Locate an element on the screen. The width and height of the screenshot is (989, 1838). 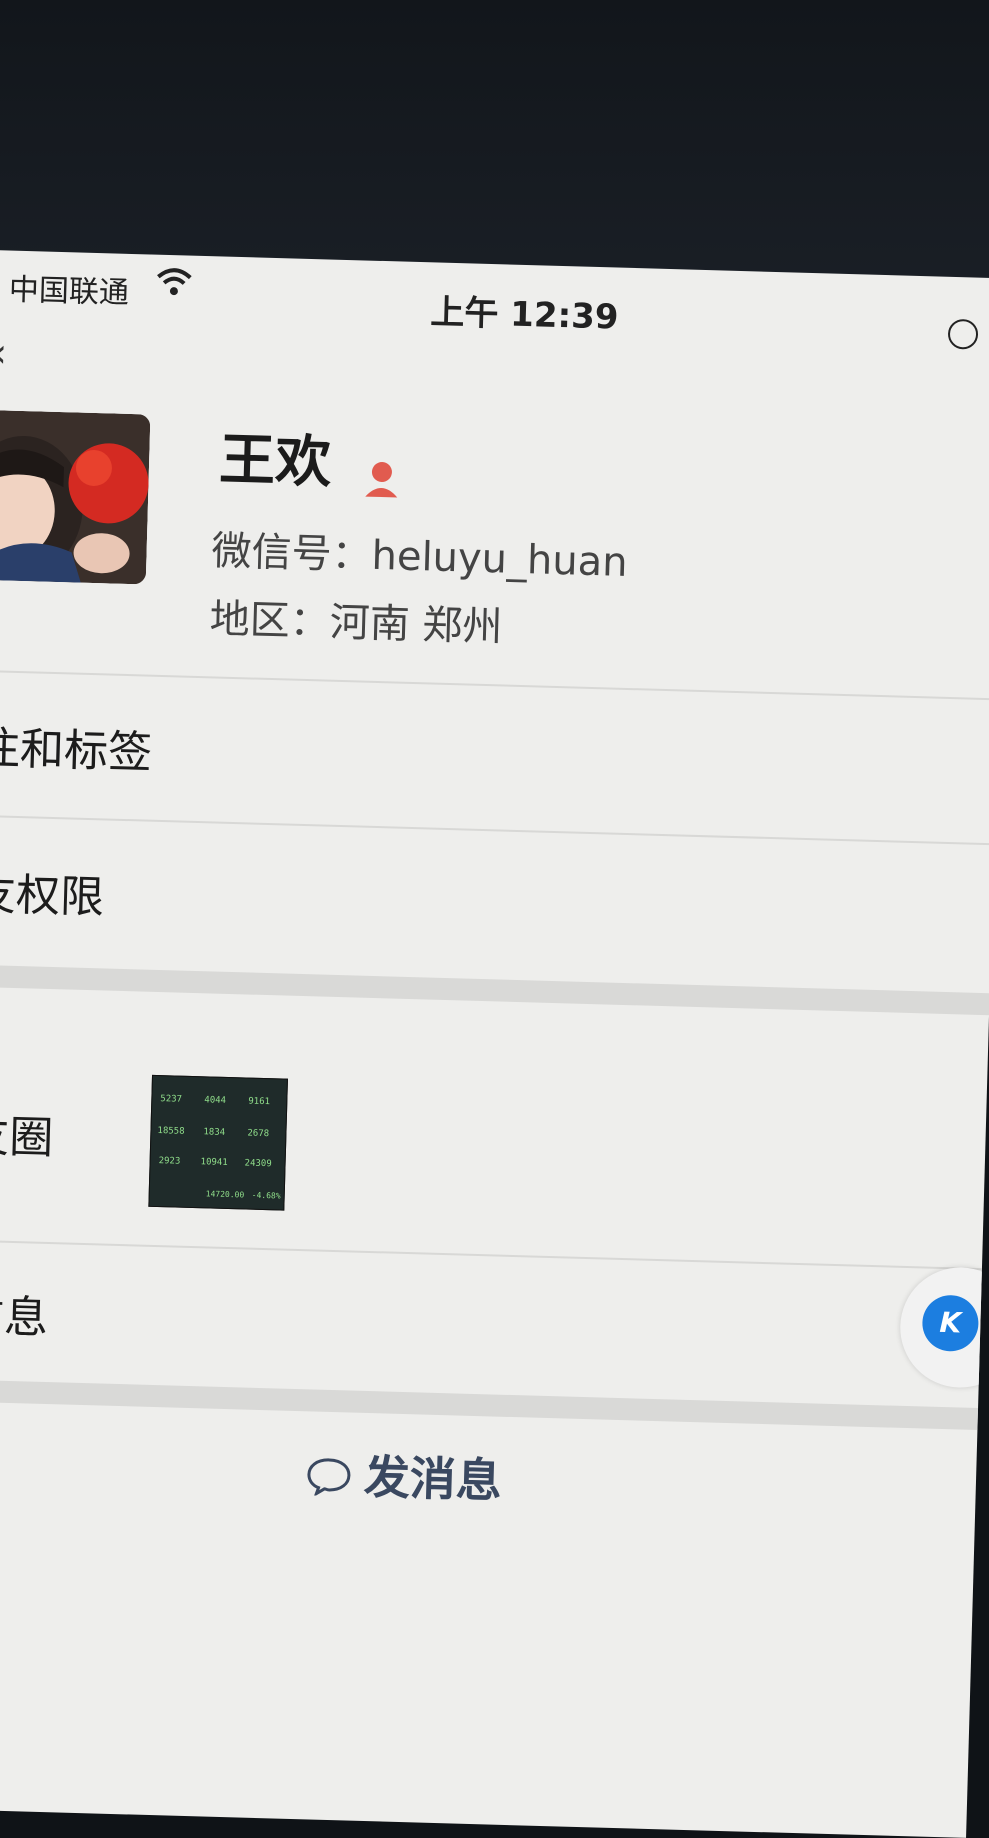
thumb-value: -4.68% is located at coordinates (266, 1195).